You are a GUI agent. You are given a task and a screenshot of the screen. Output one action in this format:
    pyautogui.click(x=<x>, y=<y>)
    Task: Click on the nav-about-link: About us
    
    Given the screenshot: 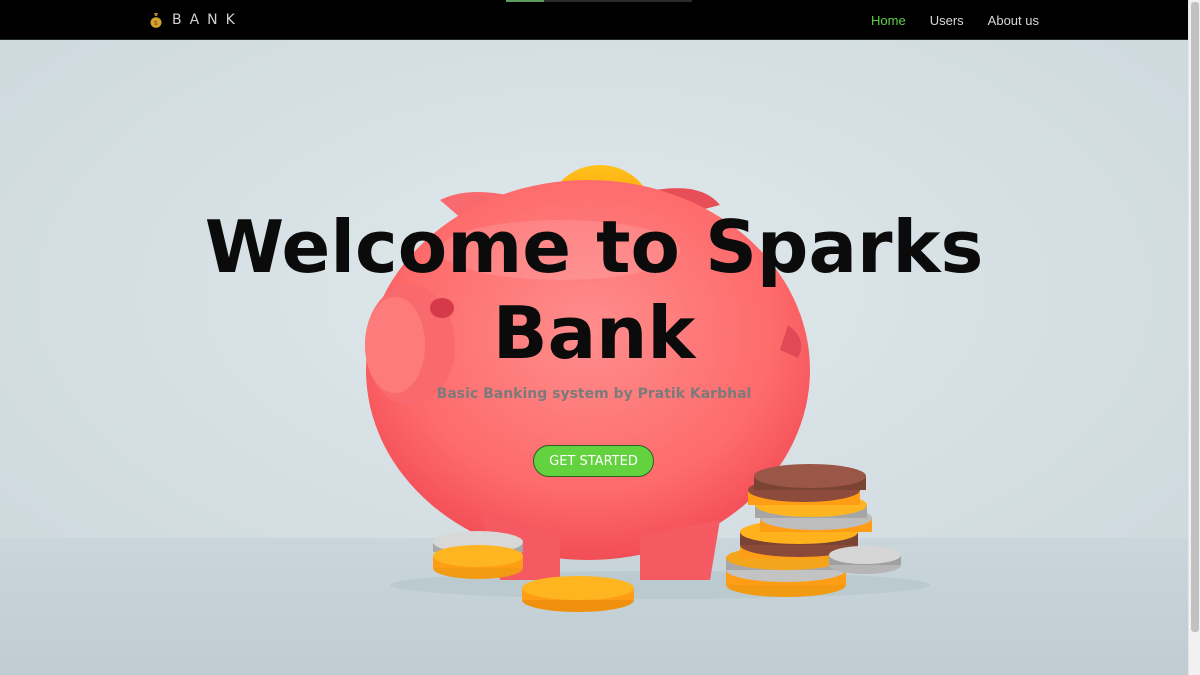 What is the action you would take?
    pyautogui.click(x=1013, y=20)
    